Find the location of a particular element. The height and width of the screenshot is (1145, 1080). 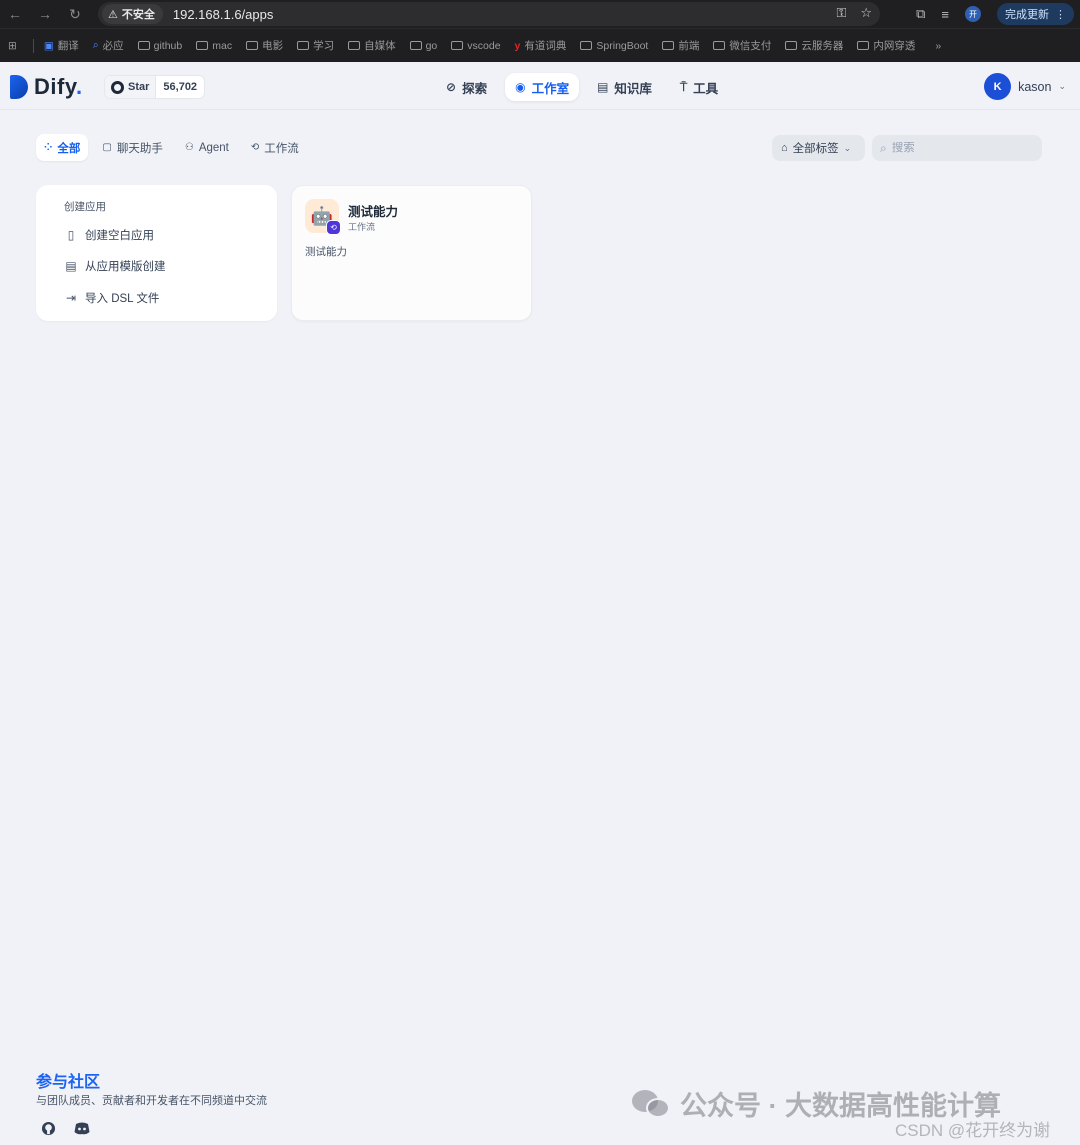

tag-filter-dropdown: ⌂ 全部标签 ⌄ is located at coordinates (818, 148).